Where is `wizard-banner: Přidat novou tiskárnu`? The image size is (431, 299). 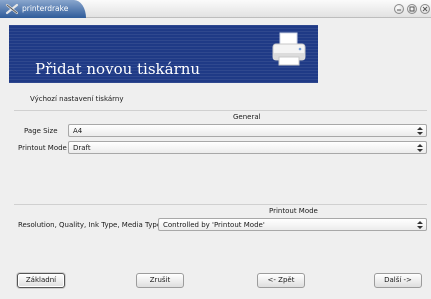 wizard-banner: Přidat novou tiskárnu is located at coordinates (163, 54).